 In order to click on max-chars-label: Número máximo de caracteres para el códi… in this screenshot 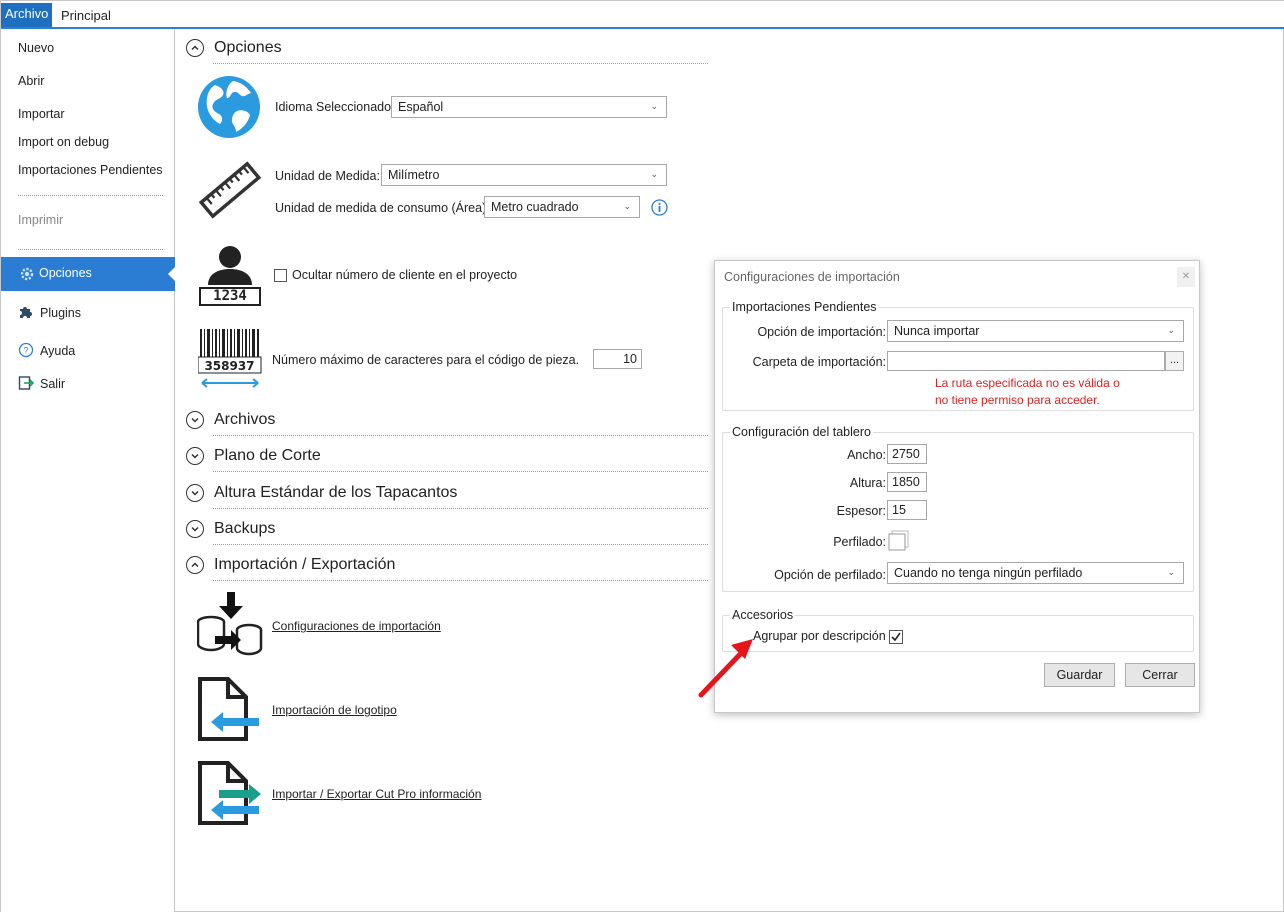, I will do `click(426, 360)`.